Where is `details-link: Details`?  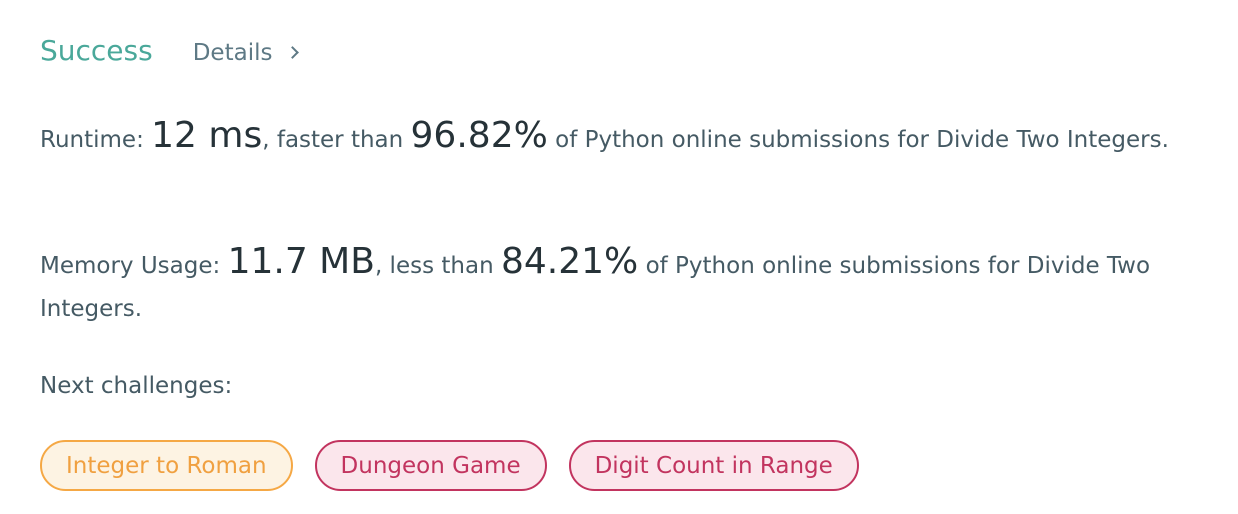 details-link: Details is located at coordinates (246, 53).